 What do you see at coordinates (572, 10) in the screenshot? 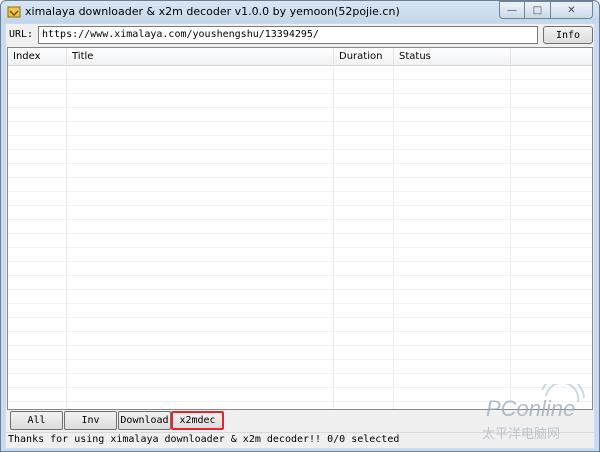
I see `close-button: ✕` at bounding box center [572, 10].